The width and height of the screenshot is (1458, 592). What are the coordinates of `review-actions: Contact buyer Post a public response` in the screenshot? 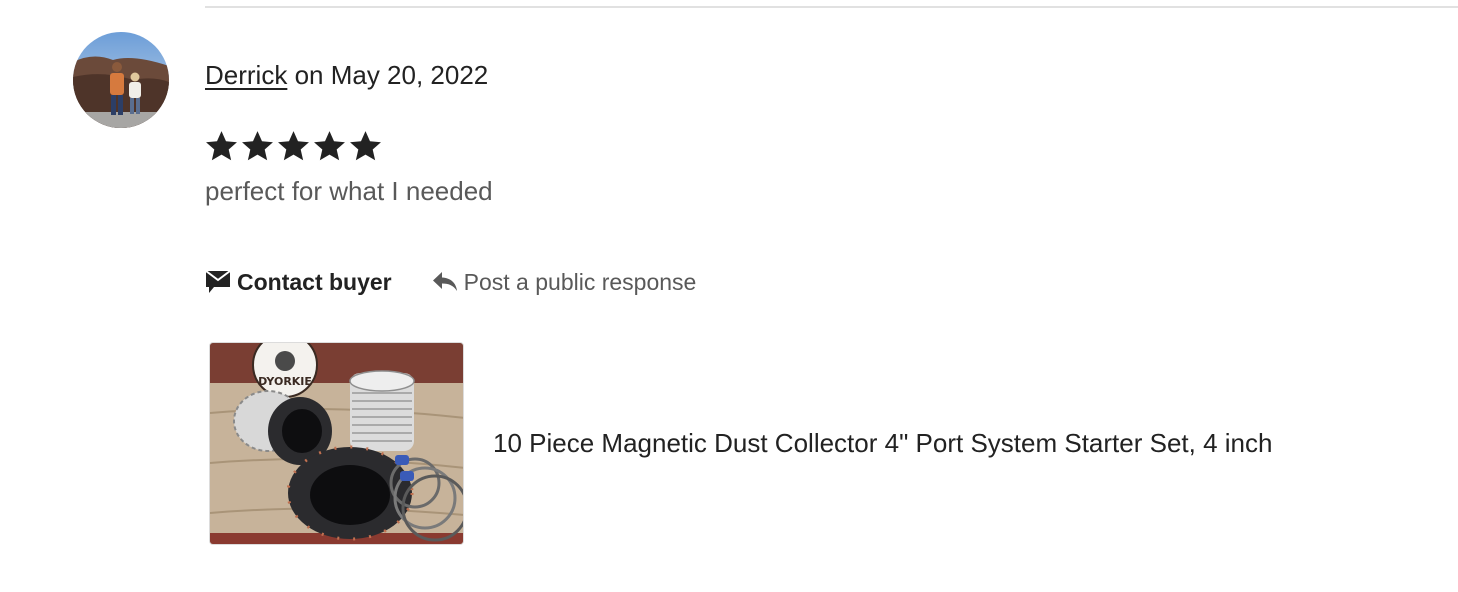 It's located at (450, 282).